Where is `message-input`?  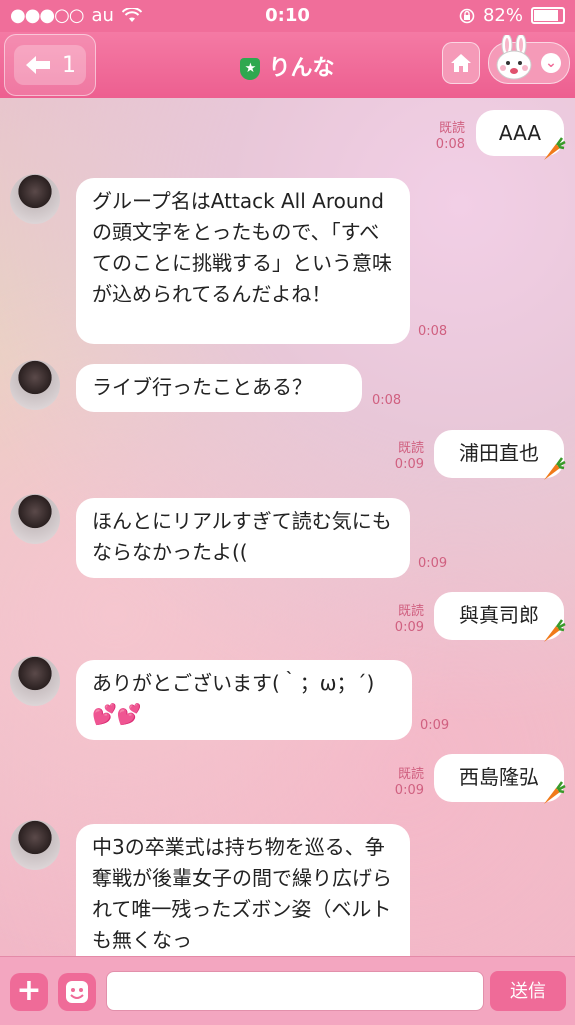
message-input is located at coordinates (295, 991).